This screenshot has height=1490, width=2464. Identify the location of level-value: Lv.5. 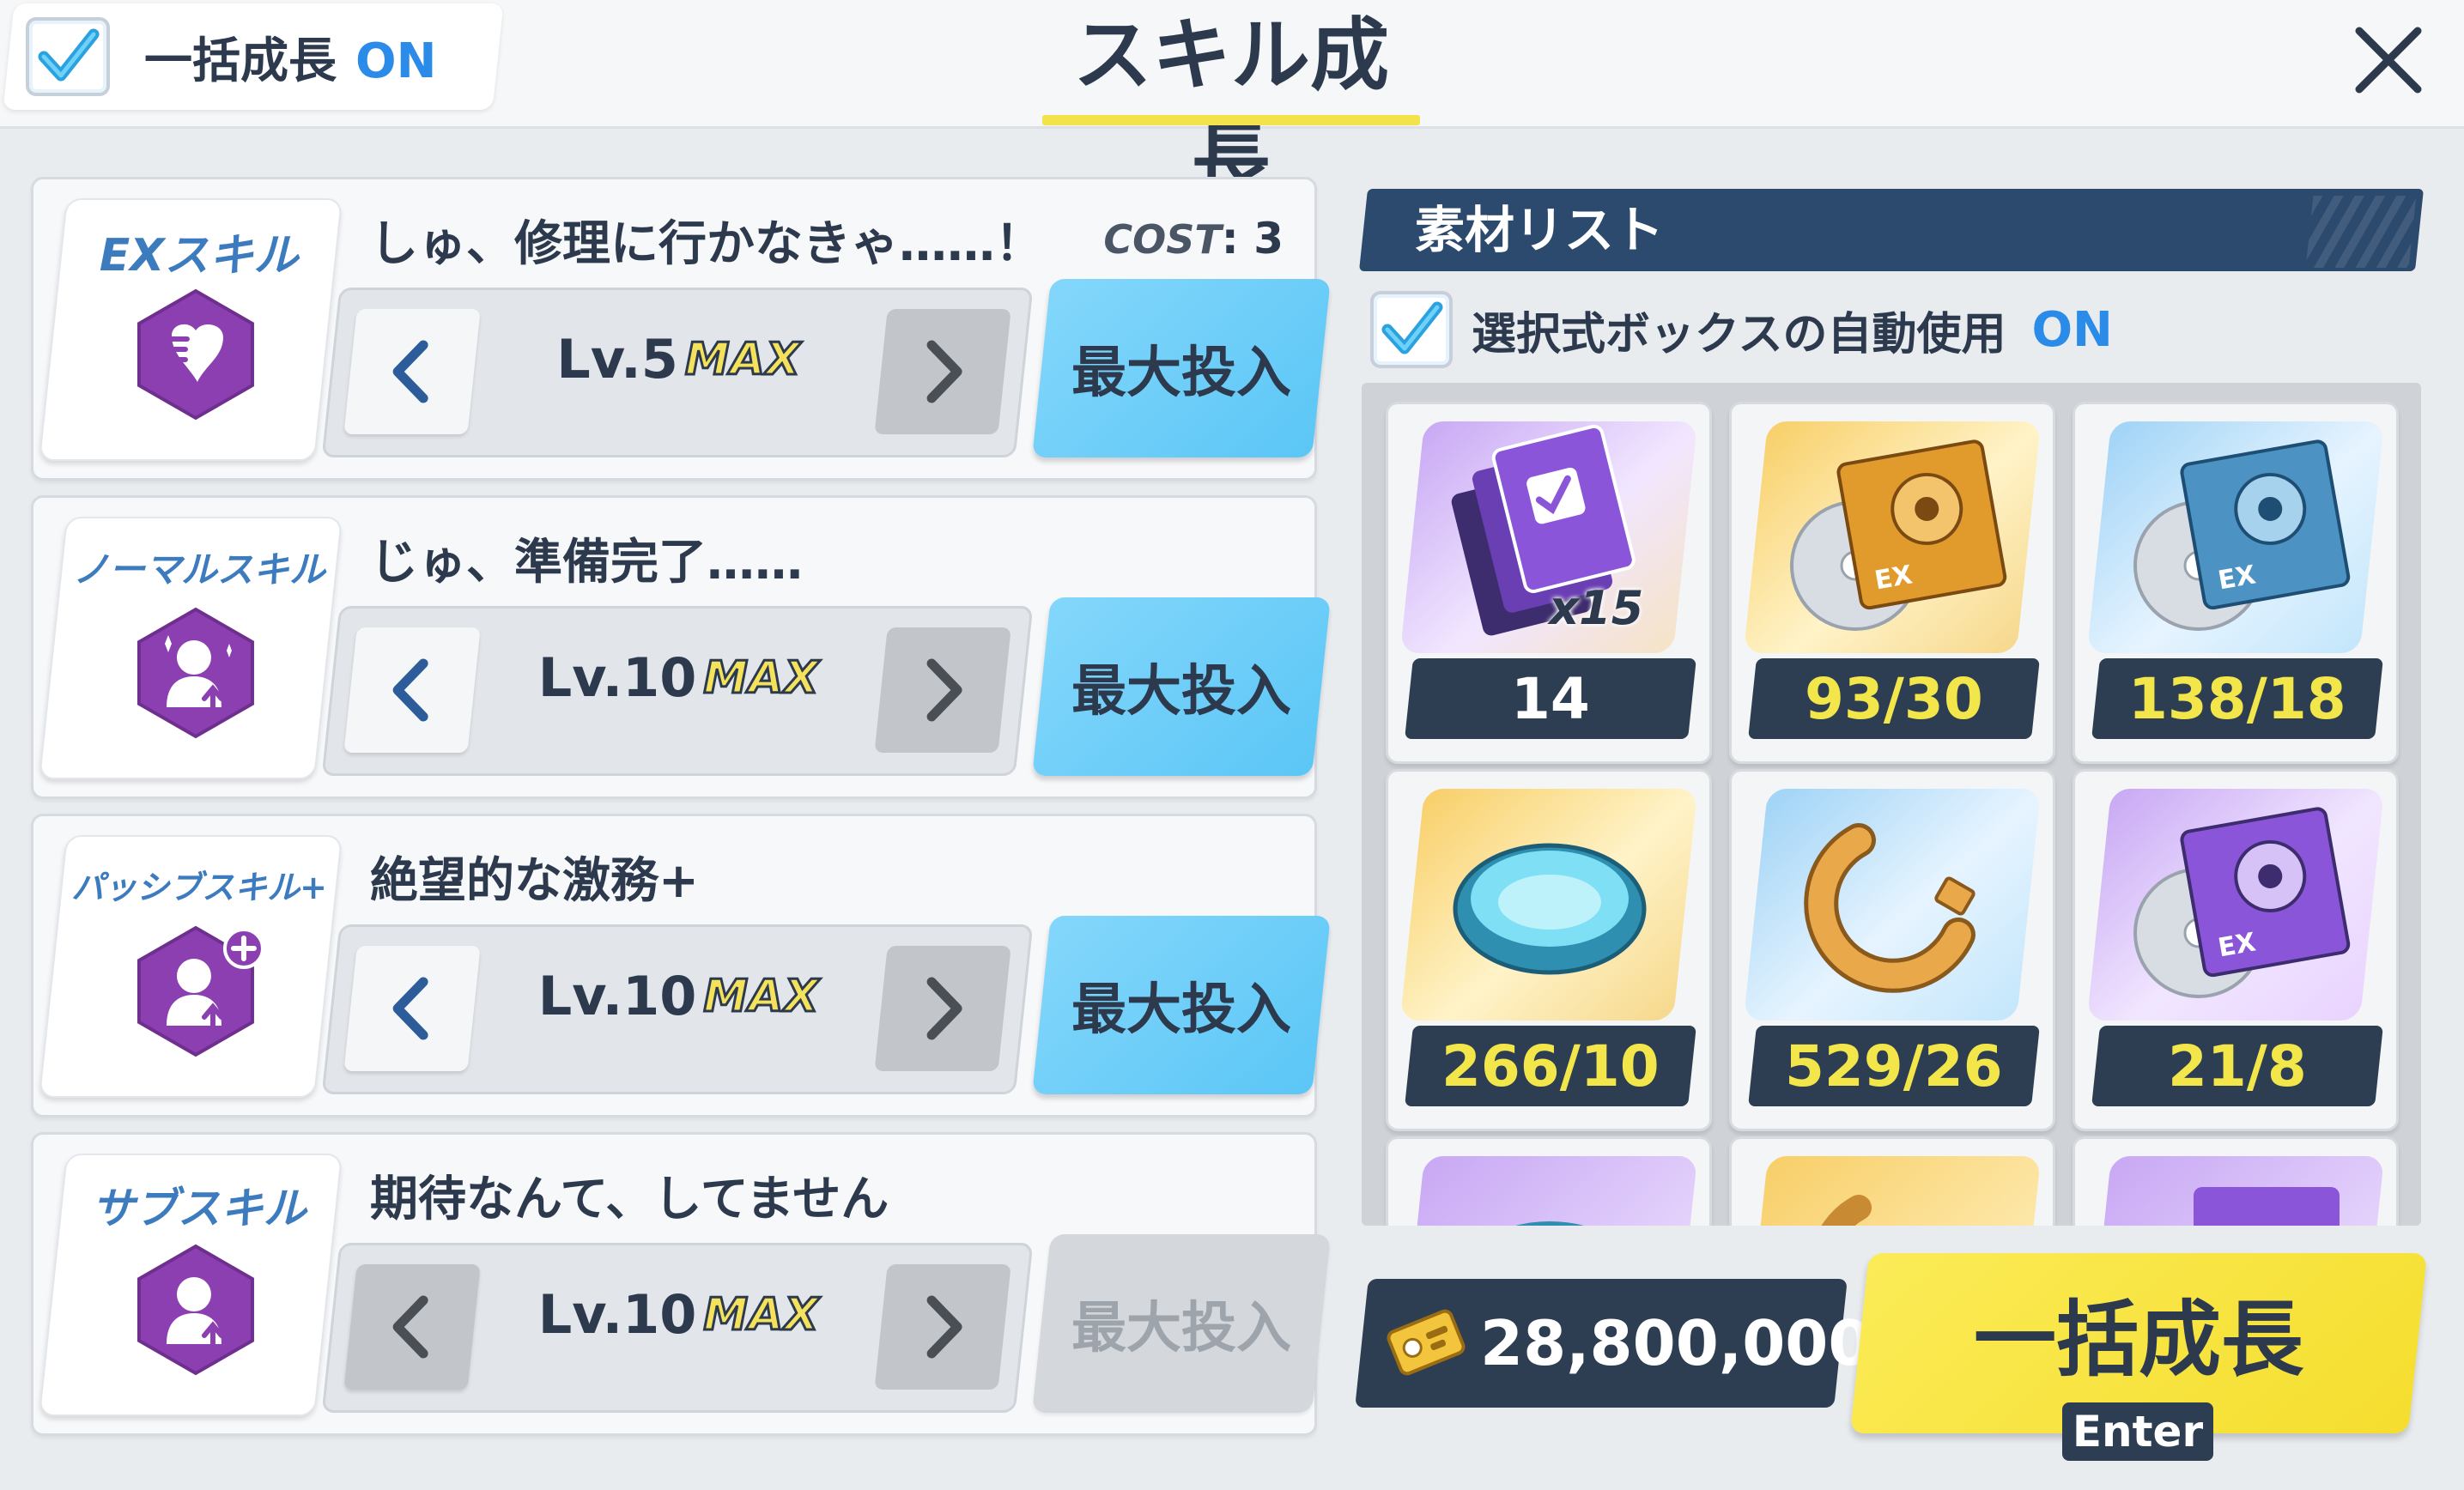
(617, 359).